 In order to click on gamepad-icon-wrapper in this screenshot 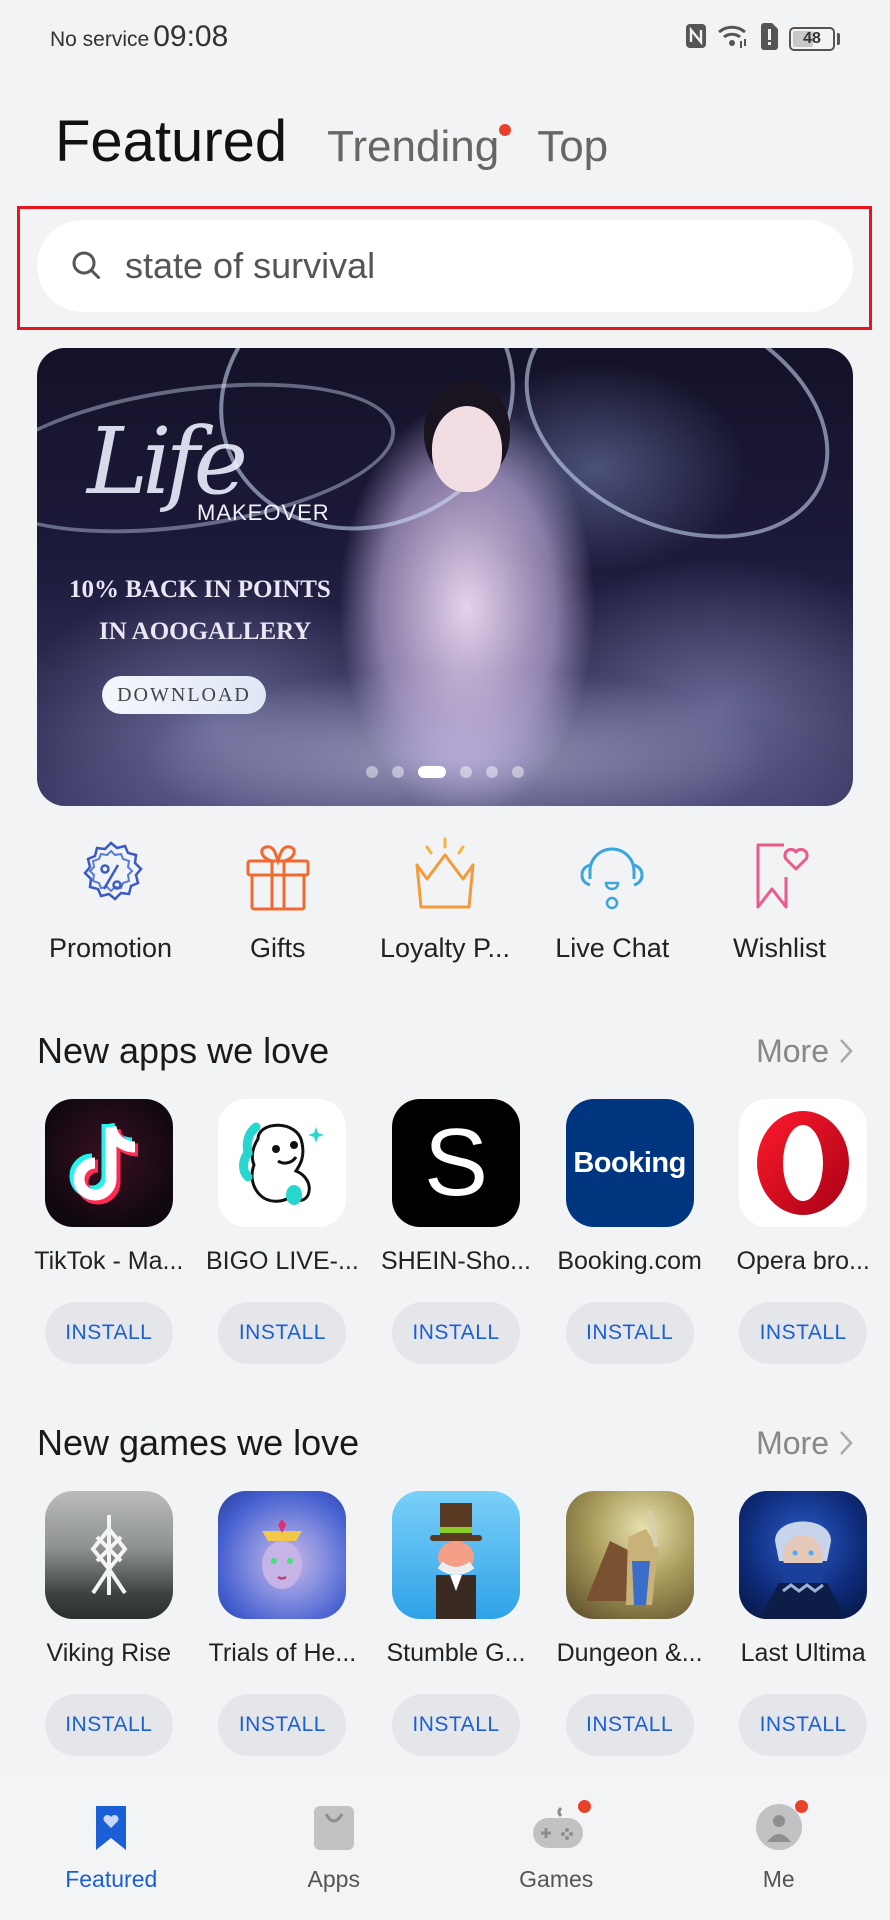, I will do `click(561, 1826)`.